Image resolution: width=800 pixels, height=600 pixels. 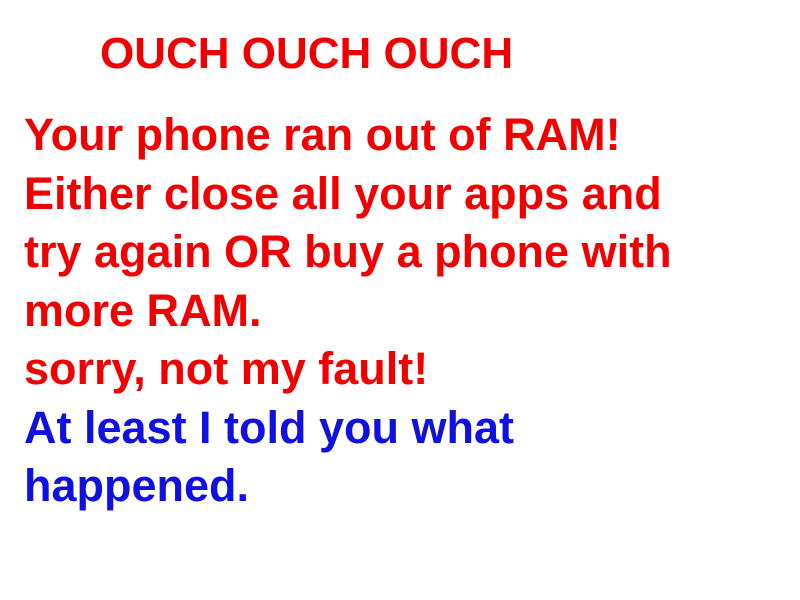 I want to click on error-message-line-1: Your phone ran out of RAM!, so click(x=322, y=134).